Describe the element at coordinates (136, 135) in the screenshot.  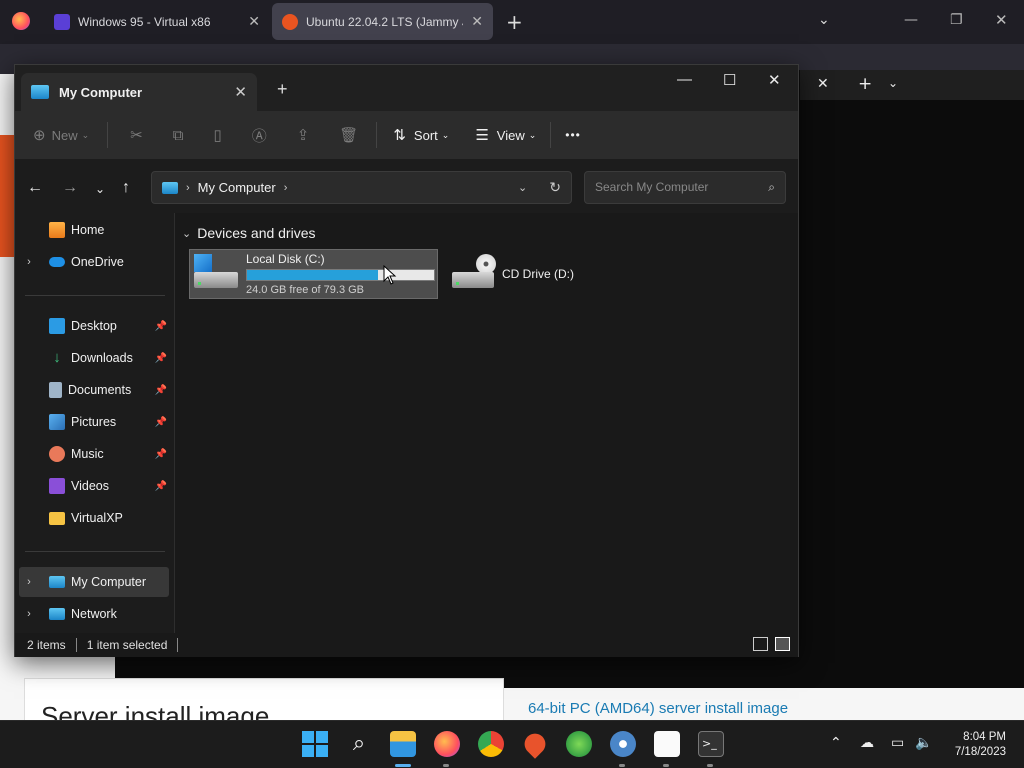
I see `cut-button: ✂` at that location.